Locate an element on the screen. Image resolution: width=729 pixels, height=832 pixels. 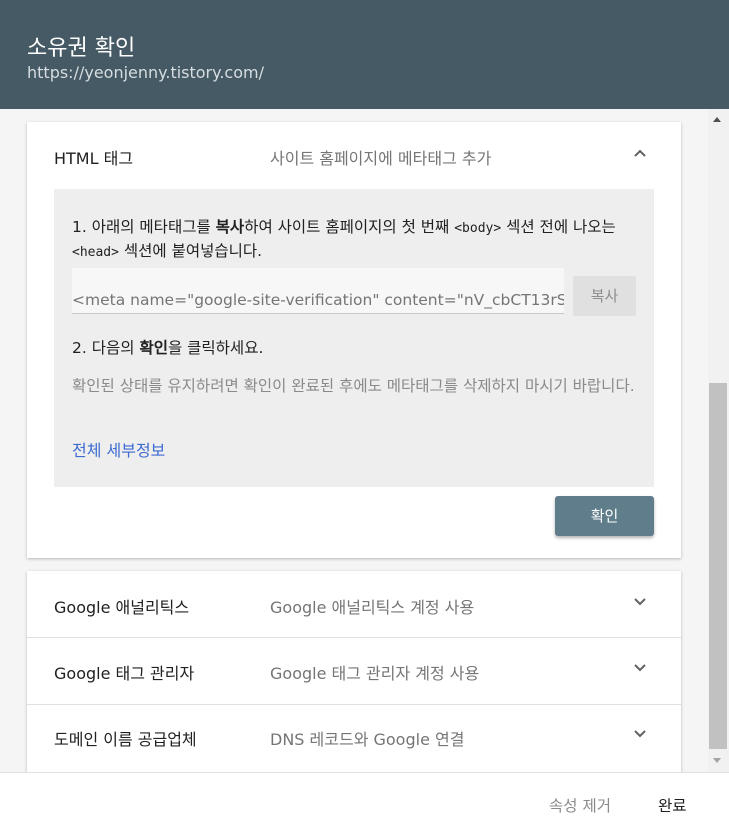
method-name: Google 애널리틱스 is located at coordinates (122, 607).